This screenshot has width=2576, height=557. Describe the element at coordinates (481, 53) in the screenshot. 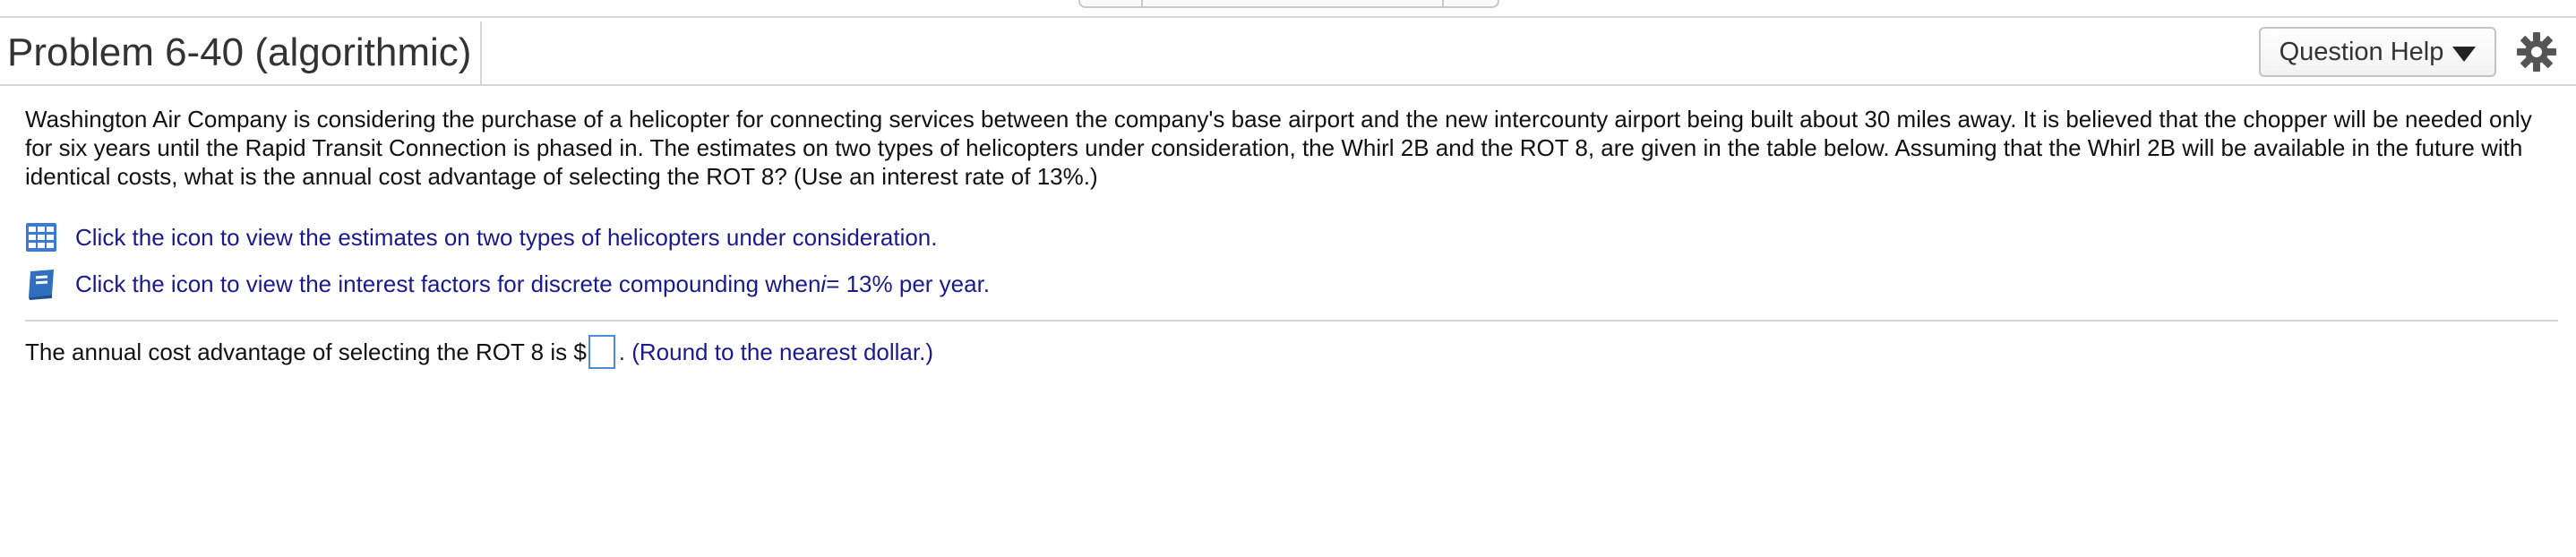

I see `title-divider` at that location.